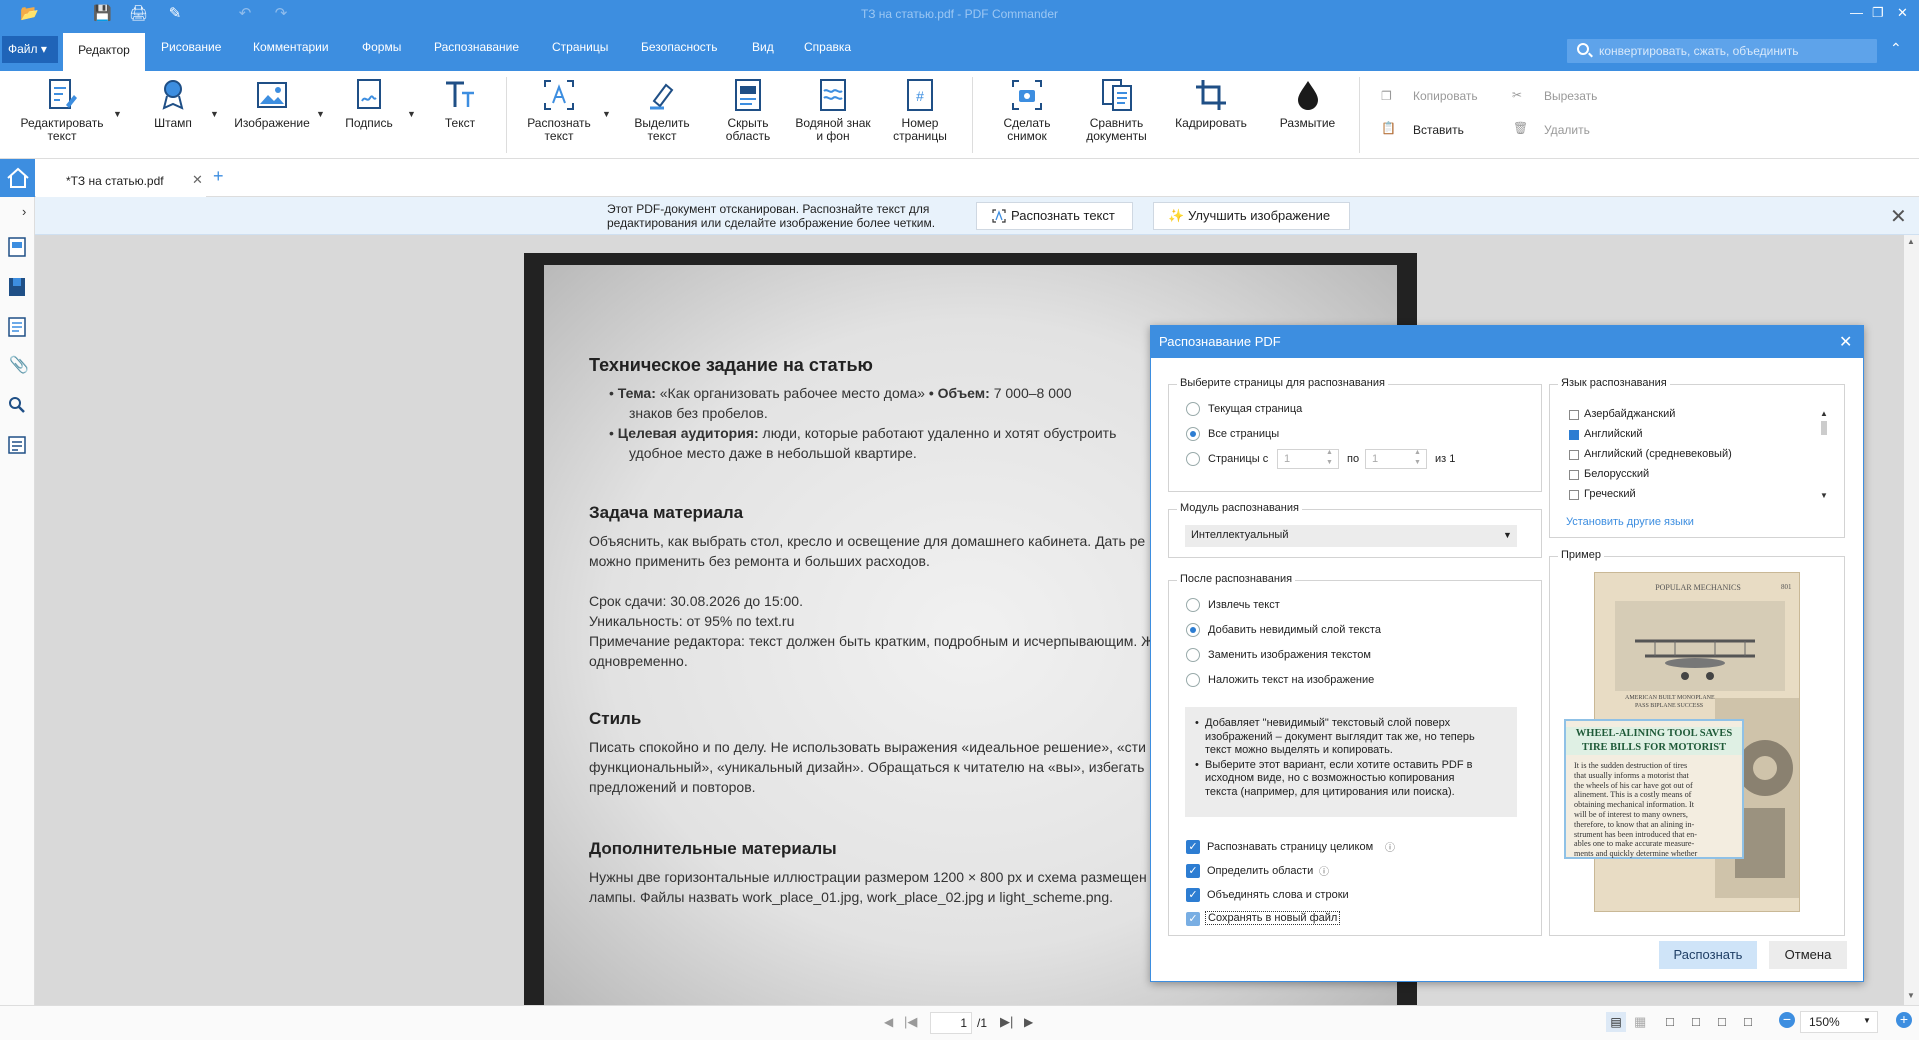 This screenshot has height=1040, width=1919. I want to click on detect-areas-checkbox: ✓, so click(1193, 871).